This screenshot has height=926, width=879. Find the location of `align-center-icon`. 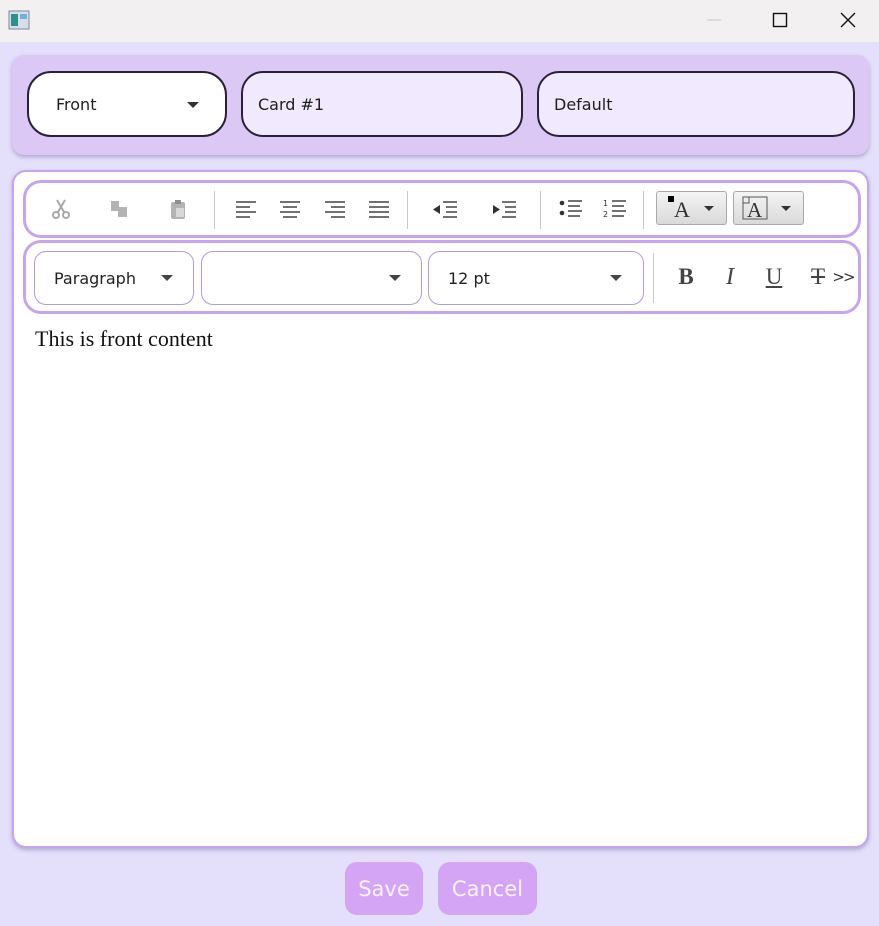

align-center-icon is located at coordinates (290, 209).